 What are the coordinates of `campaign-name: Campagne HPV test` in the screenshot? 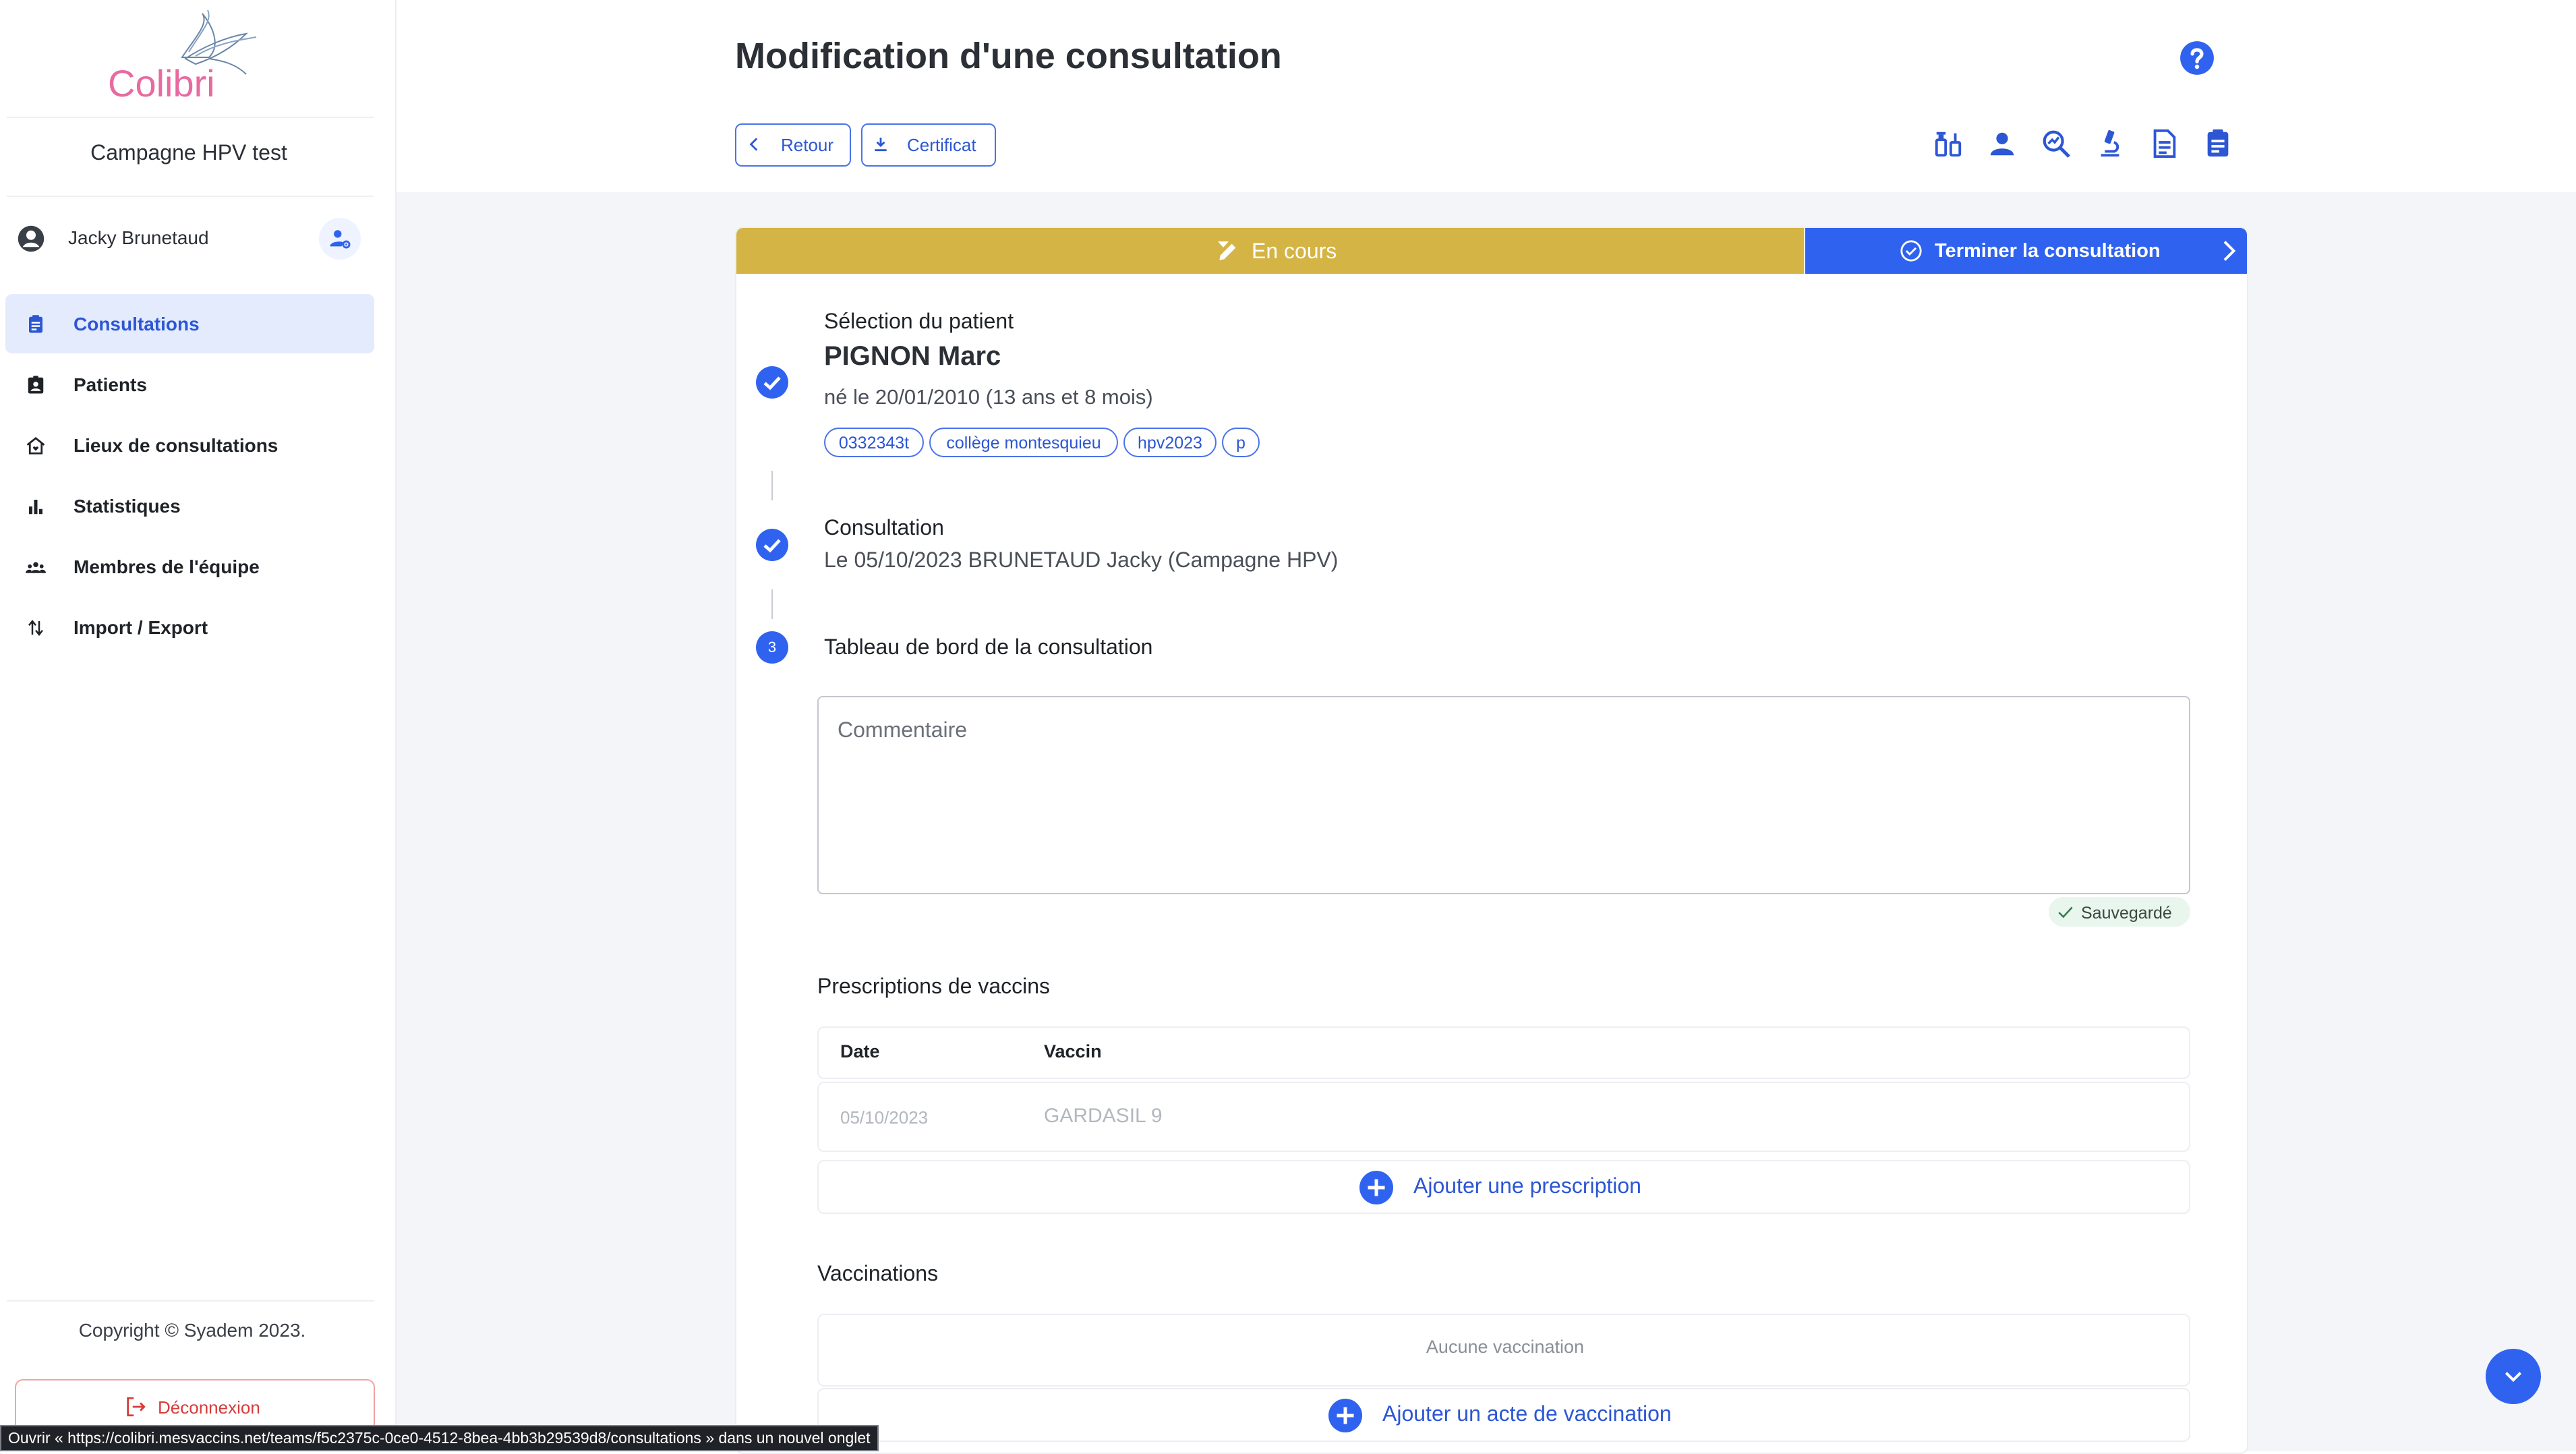 It's located at (188, 152).